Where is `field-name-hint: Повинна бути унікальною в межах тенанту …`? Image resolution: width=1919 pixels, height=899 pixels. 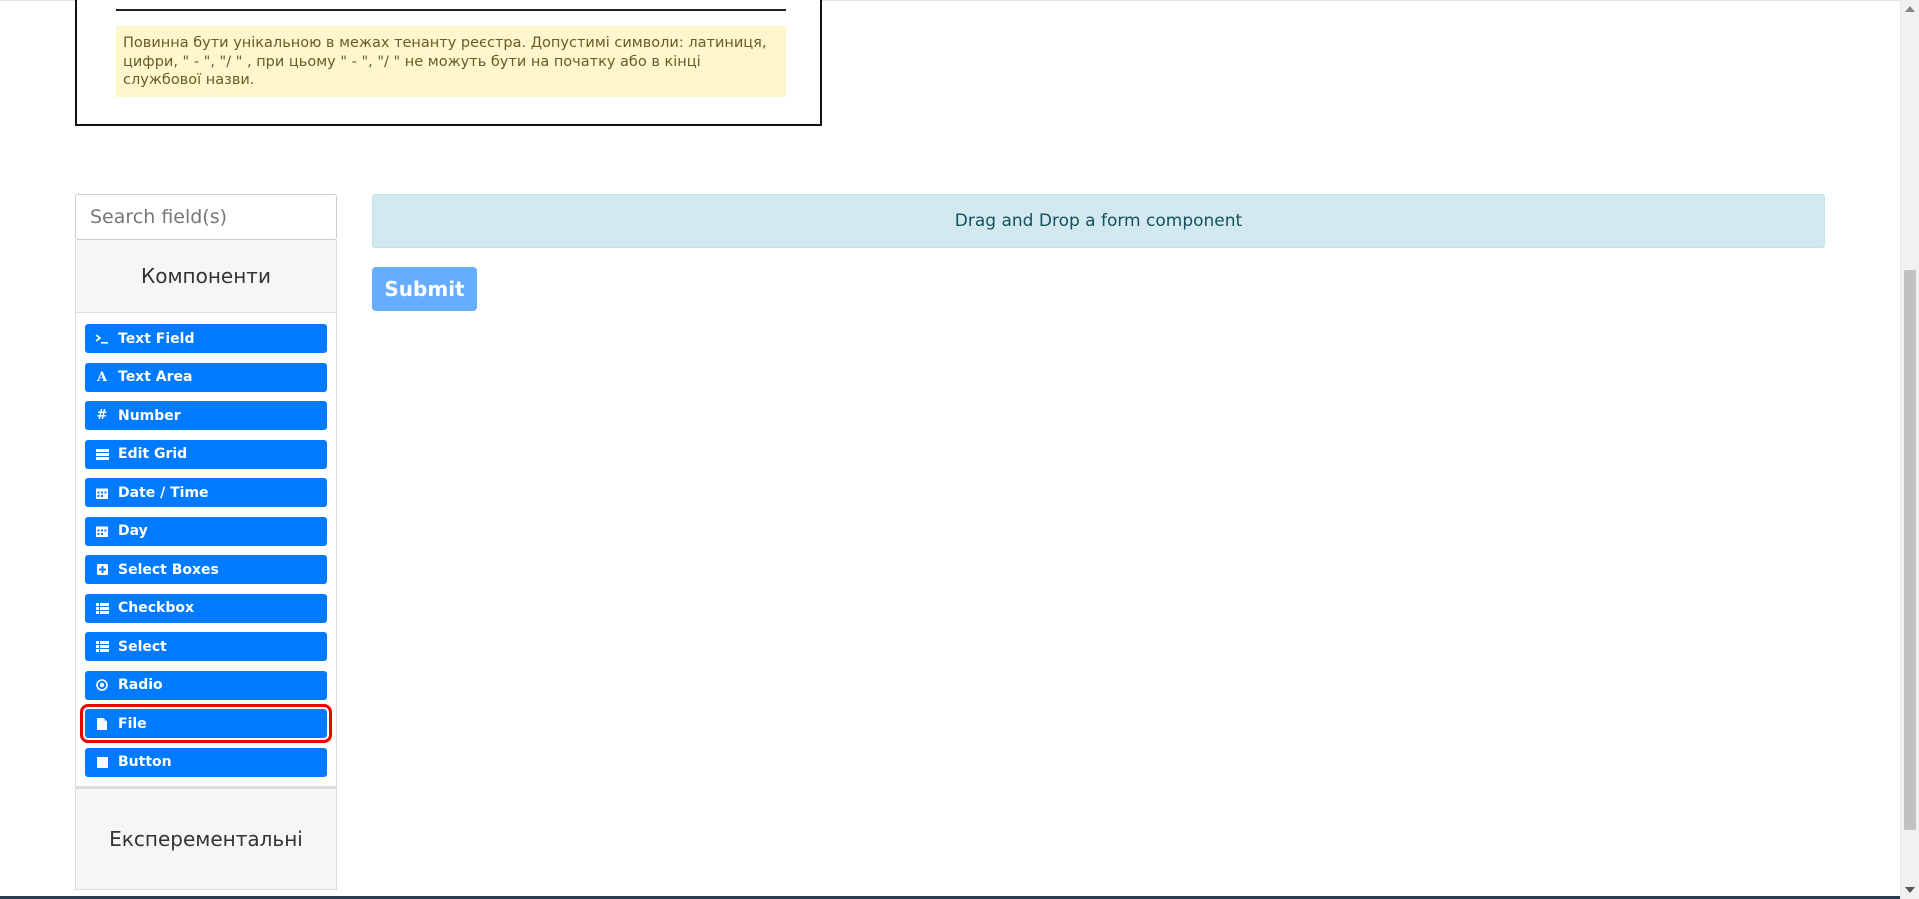 field-name-hint: Повинна бути унікальною в межах тенанту … is located at coordinates (451, 61).